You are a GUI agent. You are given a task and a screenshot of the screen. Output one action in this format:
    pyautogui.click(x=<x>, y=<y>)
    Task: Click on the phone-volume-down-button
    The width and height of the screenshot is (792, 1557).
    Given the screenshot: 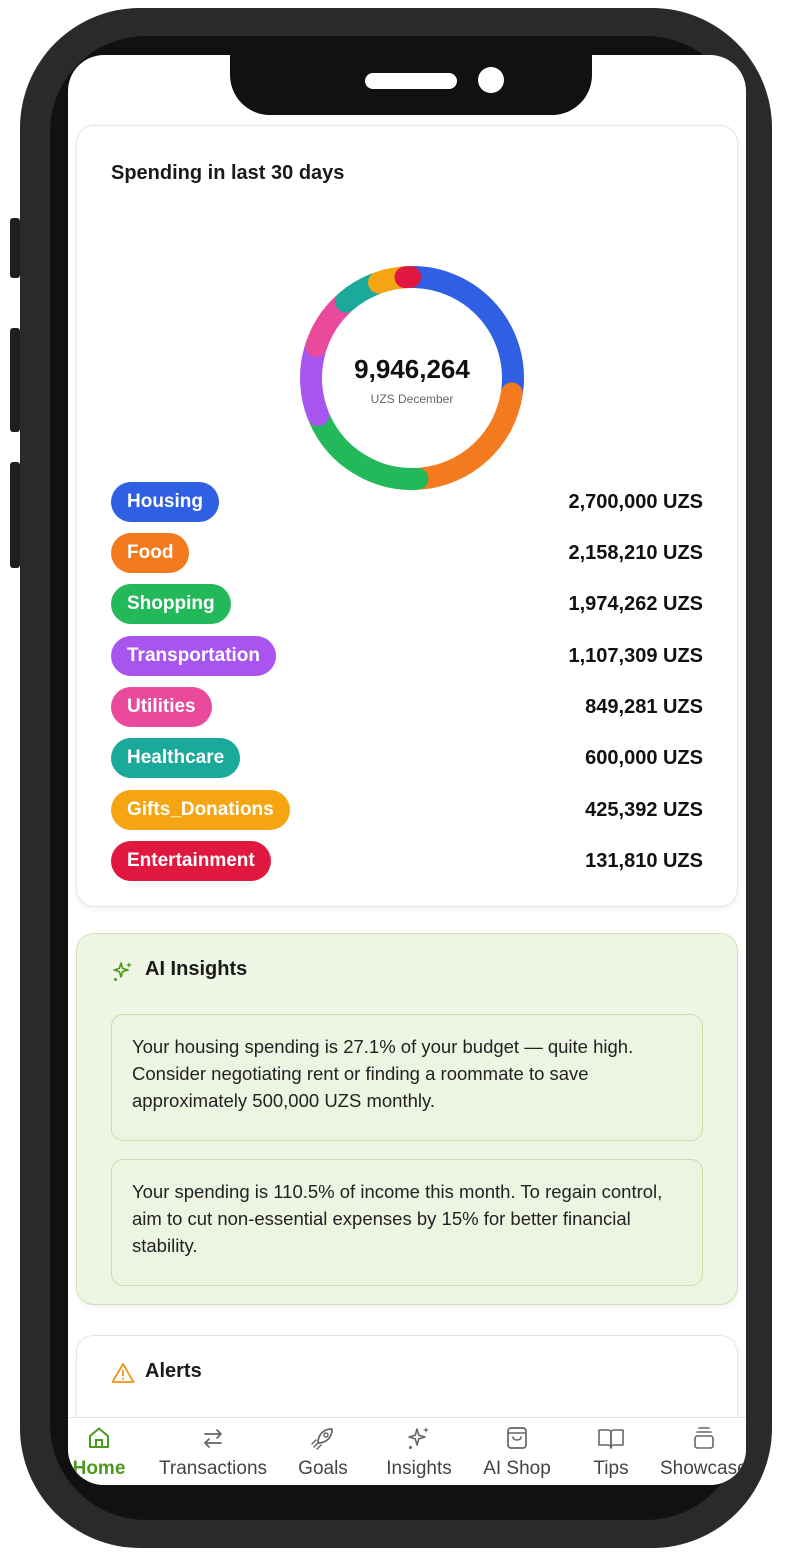 What is the action you would take?
    pyautogui.click(x=15, y=515)
    